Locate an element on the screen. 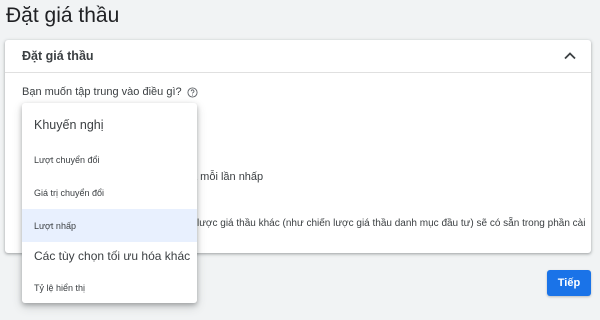 Image resolution: width=600 pixels, height=320 pixels. help-icon is located at coordinates (192, 92).